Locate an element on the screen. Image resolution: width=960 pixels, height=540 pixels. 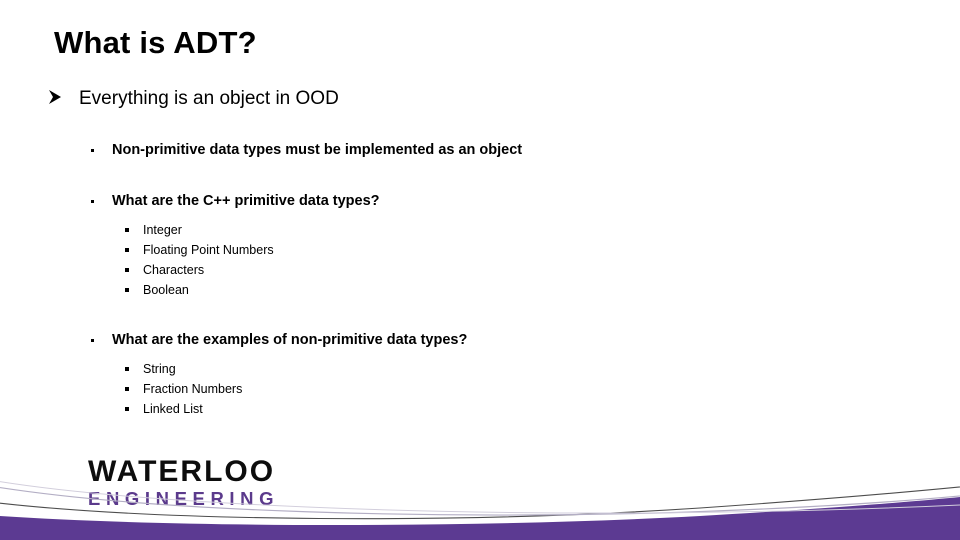
outline-item-text: Boolean is located at coordinates (166, 290).